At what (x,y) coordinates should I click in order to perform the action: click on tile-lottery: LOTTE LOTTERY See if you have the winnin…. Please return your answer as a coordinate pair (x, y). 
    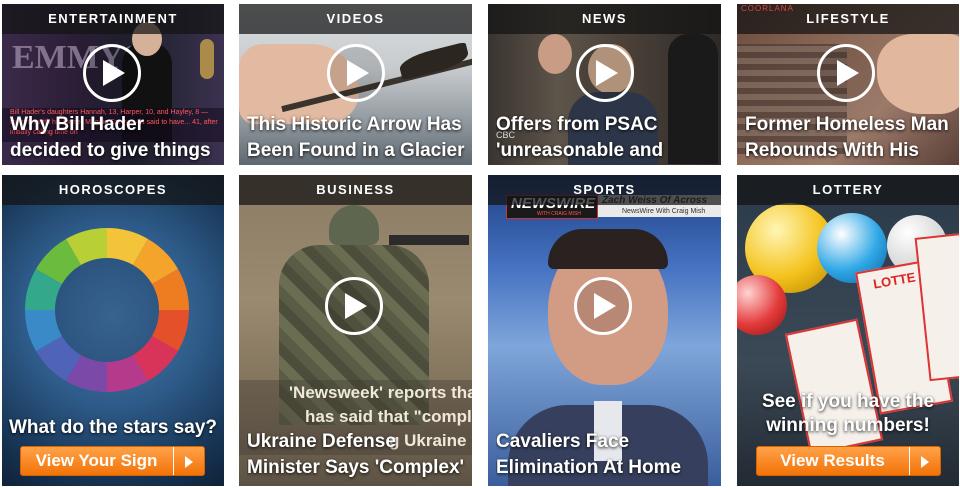
    Looking at the image, I should click on (848, 330).